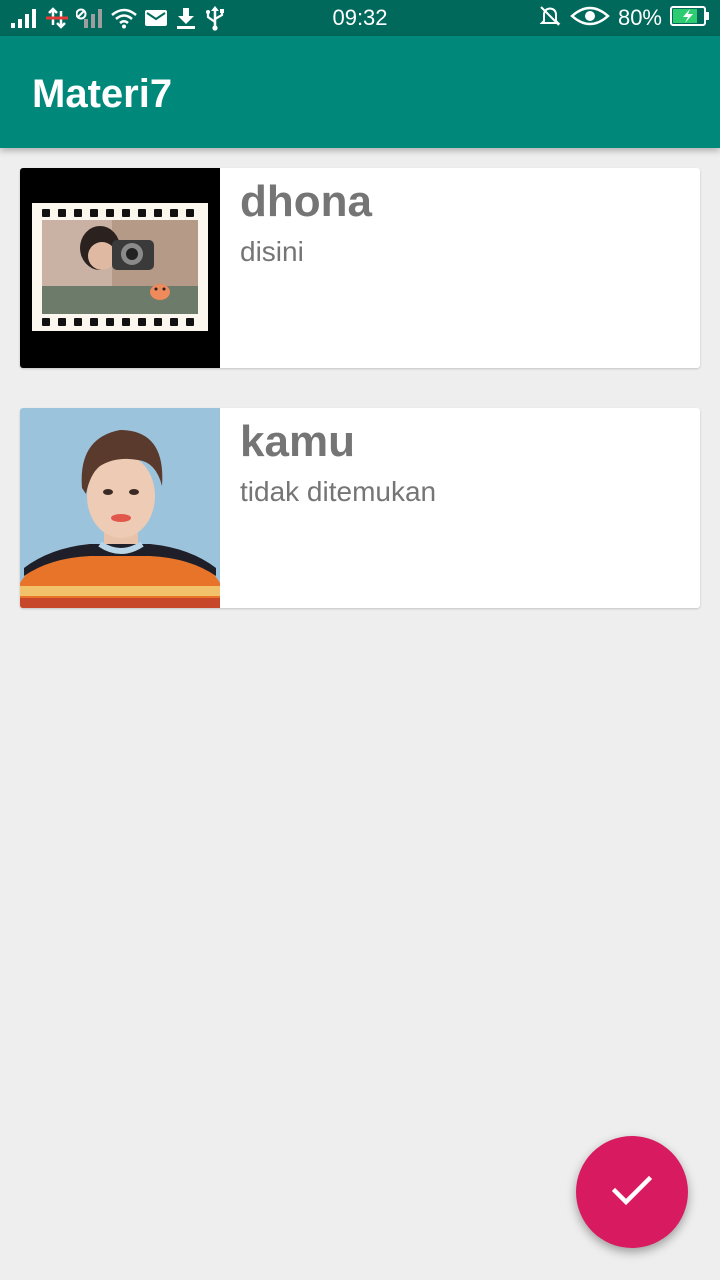  I want to click on status-icons-right: 80%, so click(624, 18).